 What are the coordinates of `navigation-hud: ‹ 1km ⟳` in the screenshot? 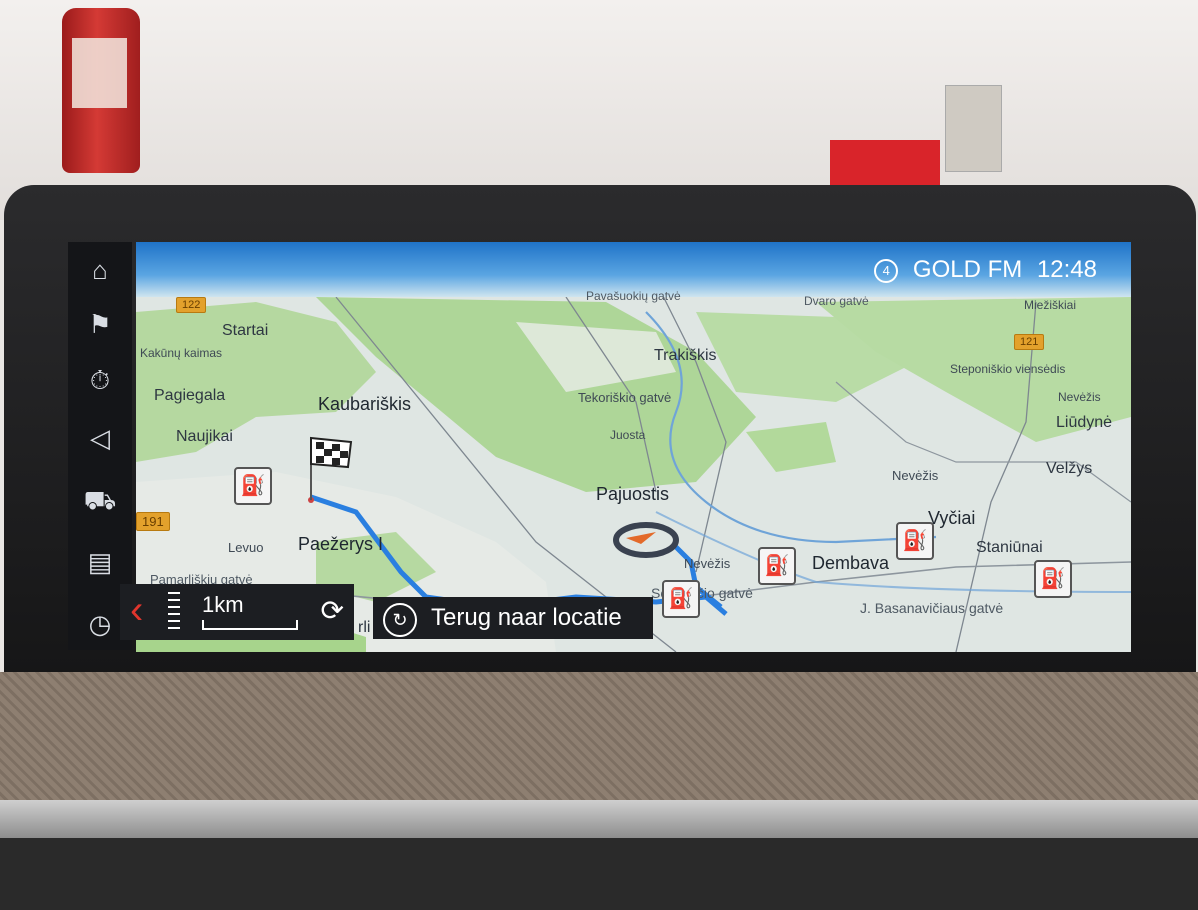 It's located at (237, 612).